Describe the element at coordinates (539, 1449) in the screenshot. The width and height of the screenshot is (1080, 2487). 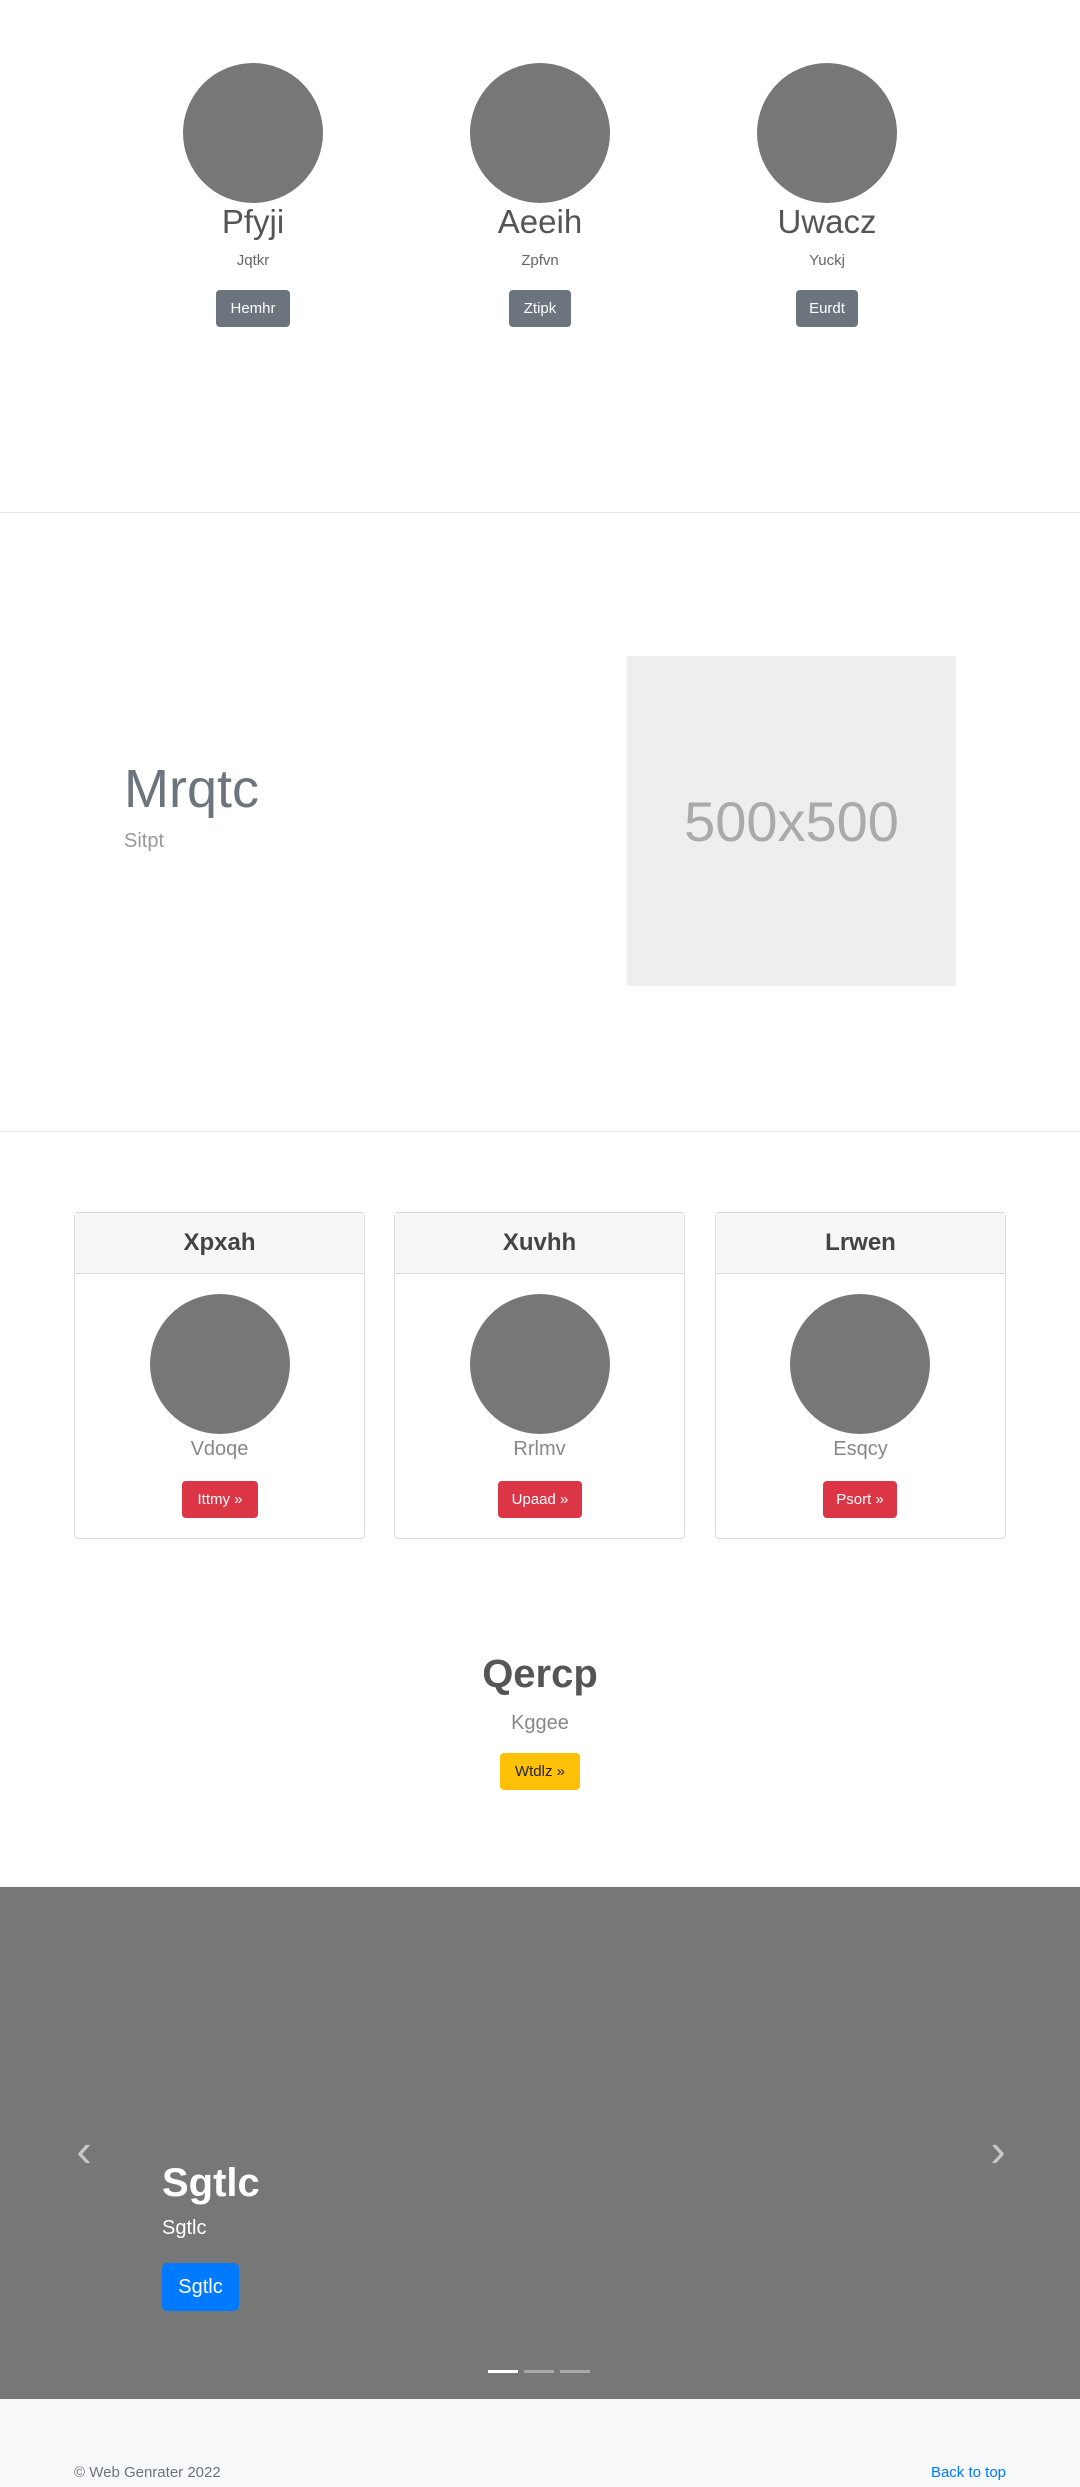
I see `card-caption: Rrlmv` at that location.